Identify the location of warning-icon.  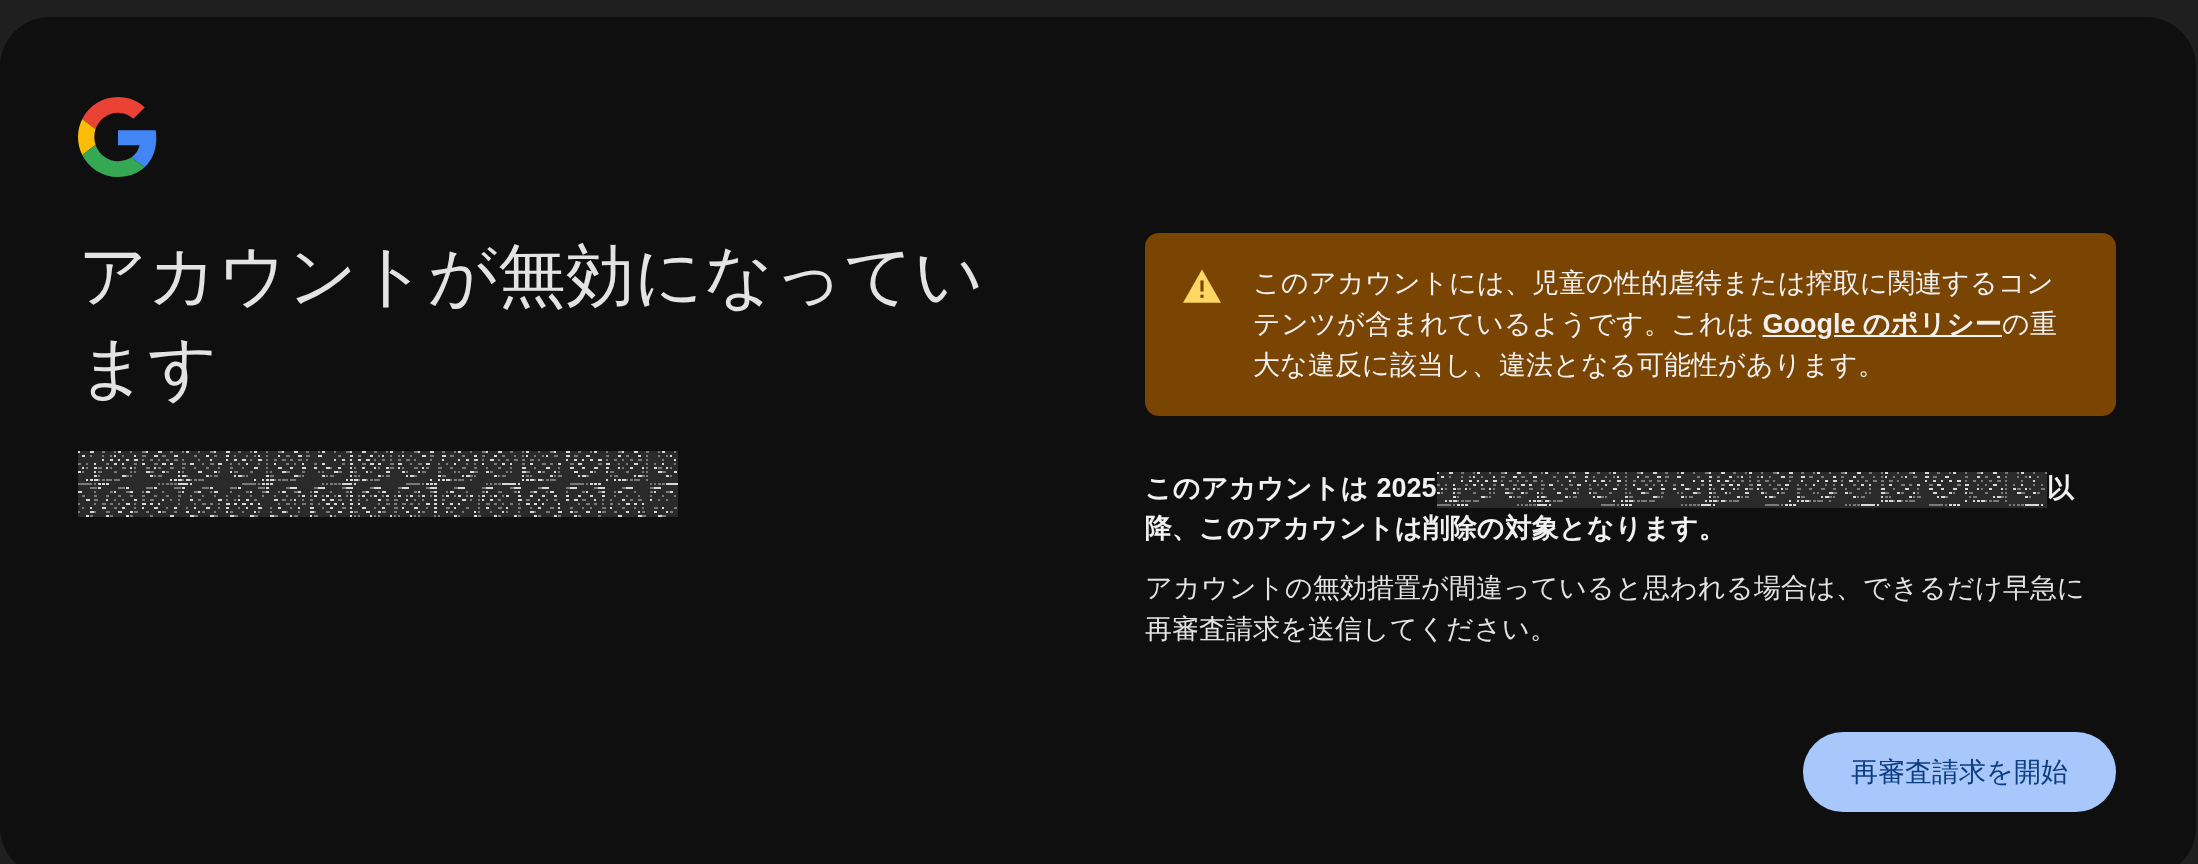
(1202, 286).